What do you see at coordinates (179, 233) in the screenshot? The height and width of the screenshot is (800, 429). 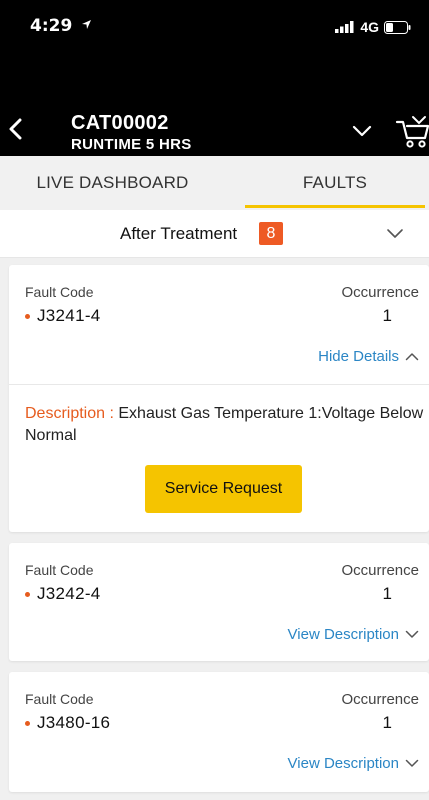 I see `filter-label: After Treatment` at bounding box center [179, 233].